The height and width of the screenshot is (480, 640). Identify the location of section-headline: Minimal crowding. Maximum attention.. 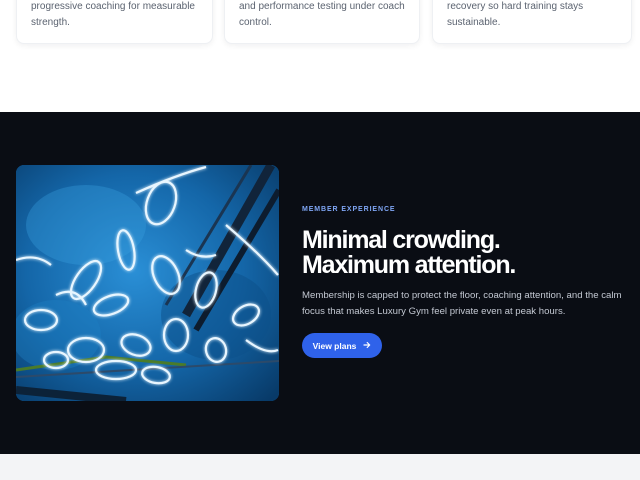
(467, 253).